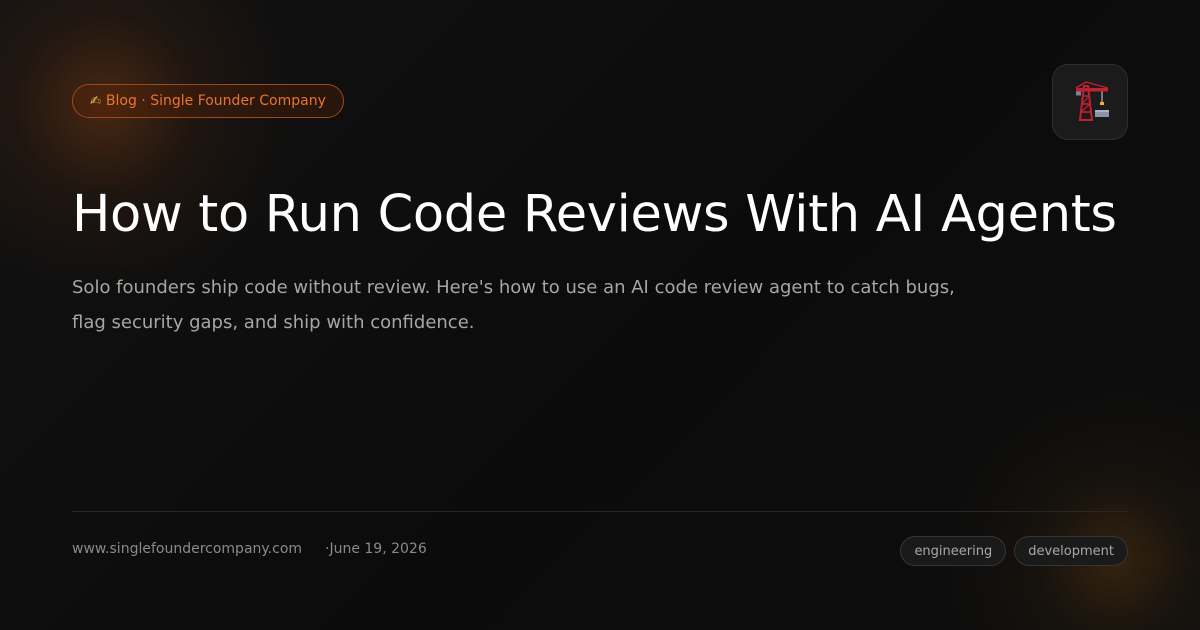 The height and width of the screenshot is (630, 1200). I want to click on writing-hand-icon: ✍, so click(95, 101).